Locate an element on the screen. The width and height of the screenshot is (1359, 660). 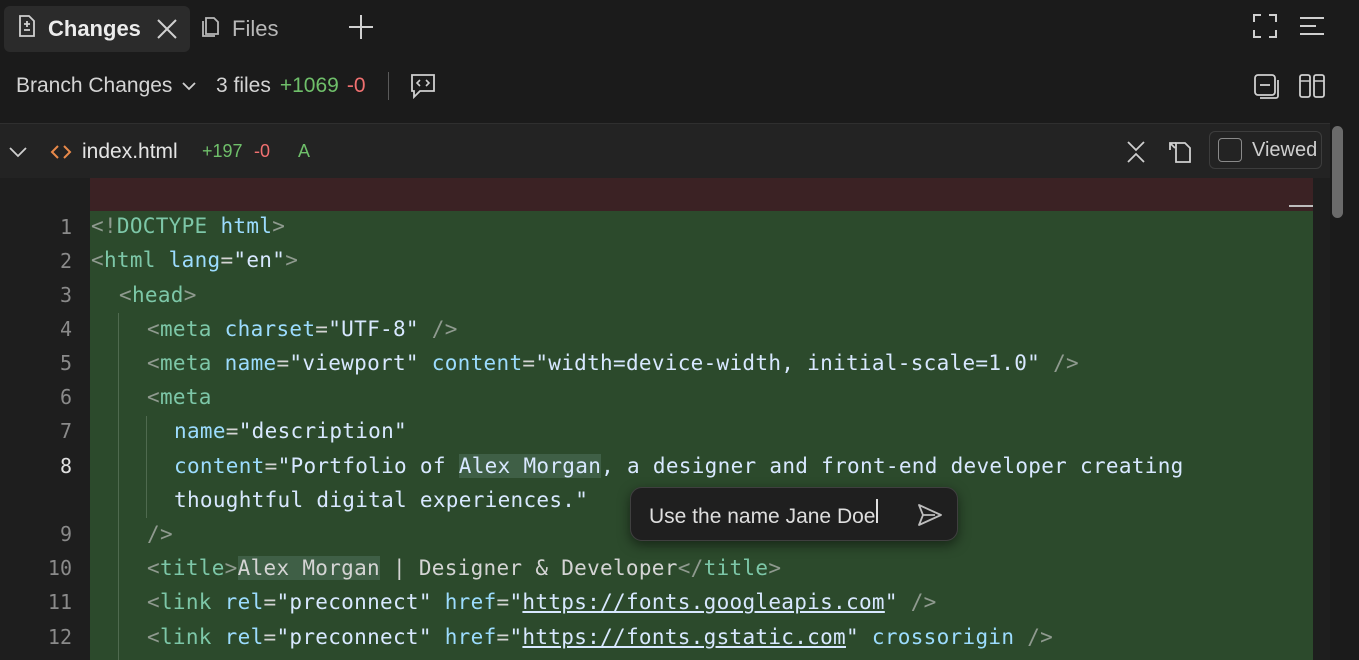
menu-button is located at coordinates (1312, 28).